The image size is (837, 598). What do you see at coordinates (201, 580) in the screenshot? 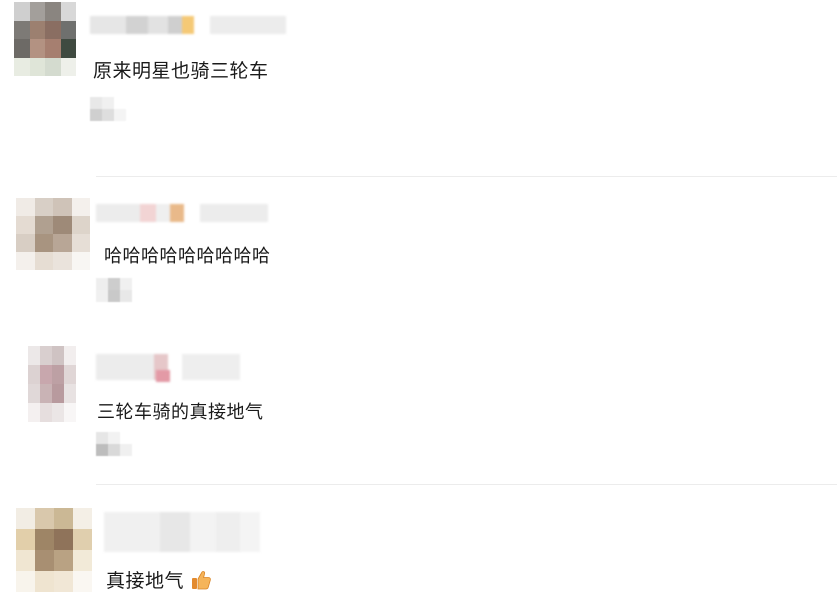
I see `thumbs-up-icon` at bounding box center [201, 580].